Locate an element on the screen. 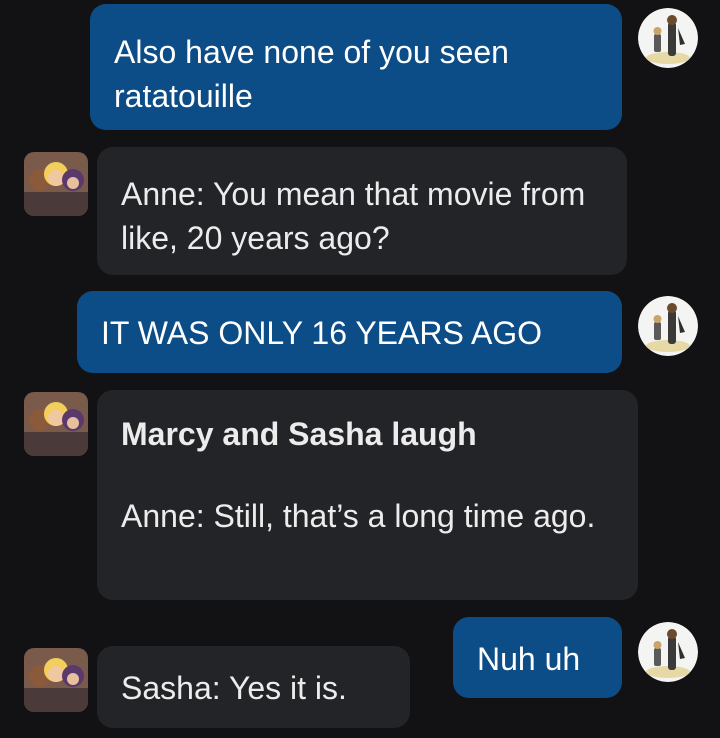  message-bubble-outgoing: IT WAS ONLY 16 YEARS AGO is located at coordinates (349, 332).